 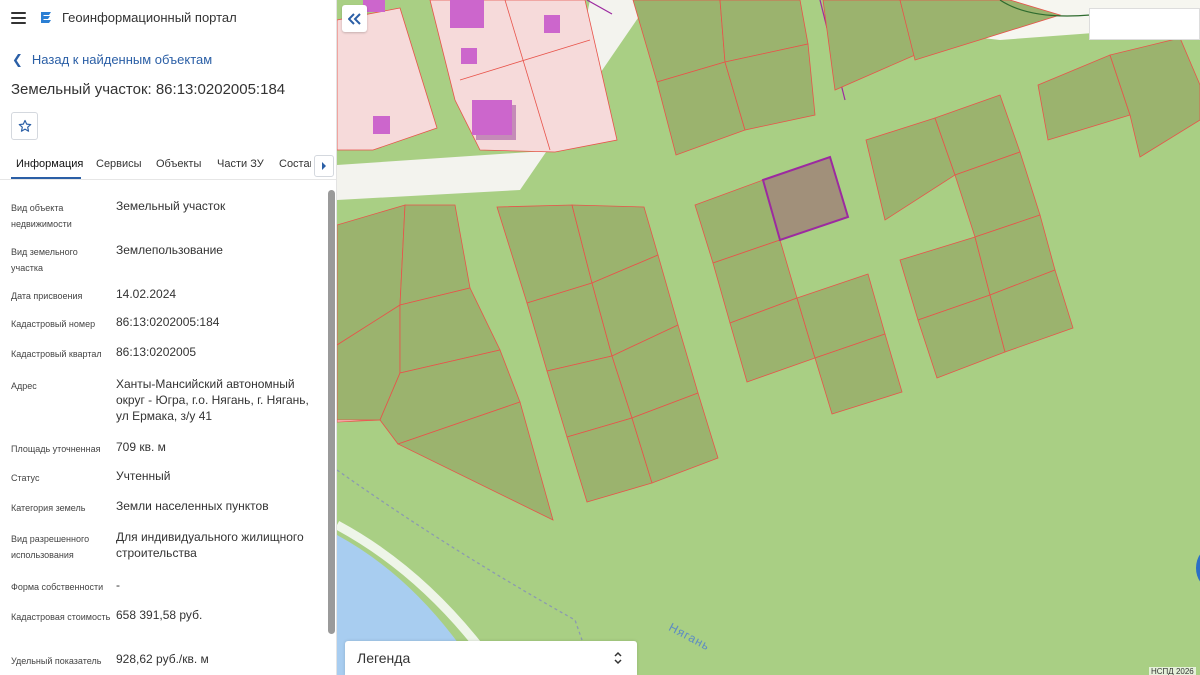 I want to click on selected-parcel, so click(x=805, y=198).